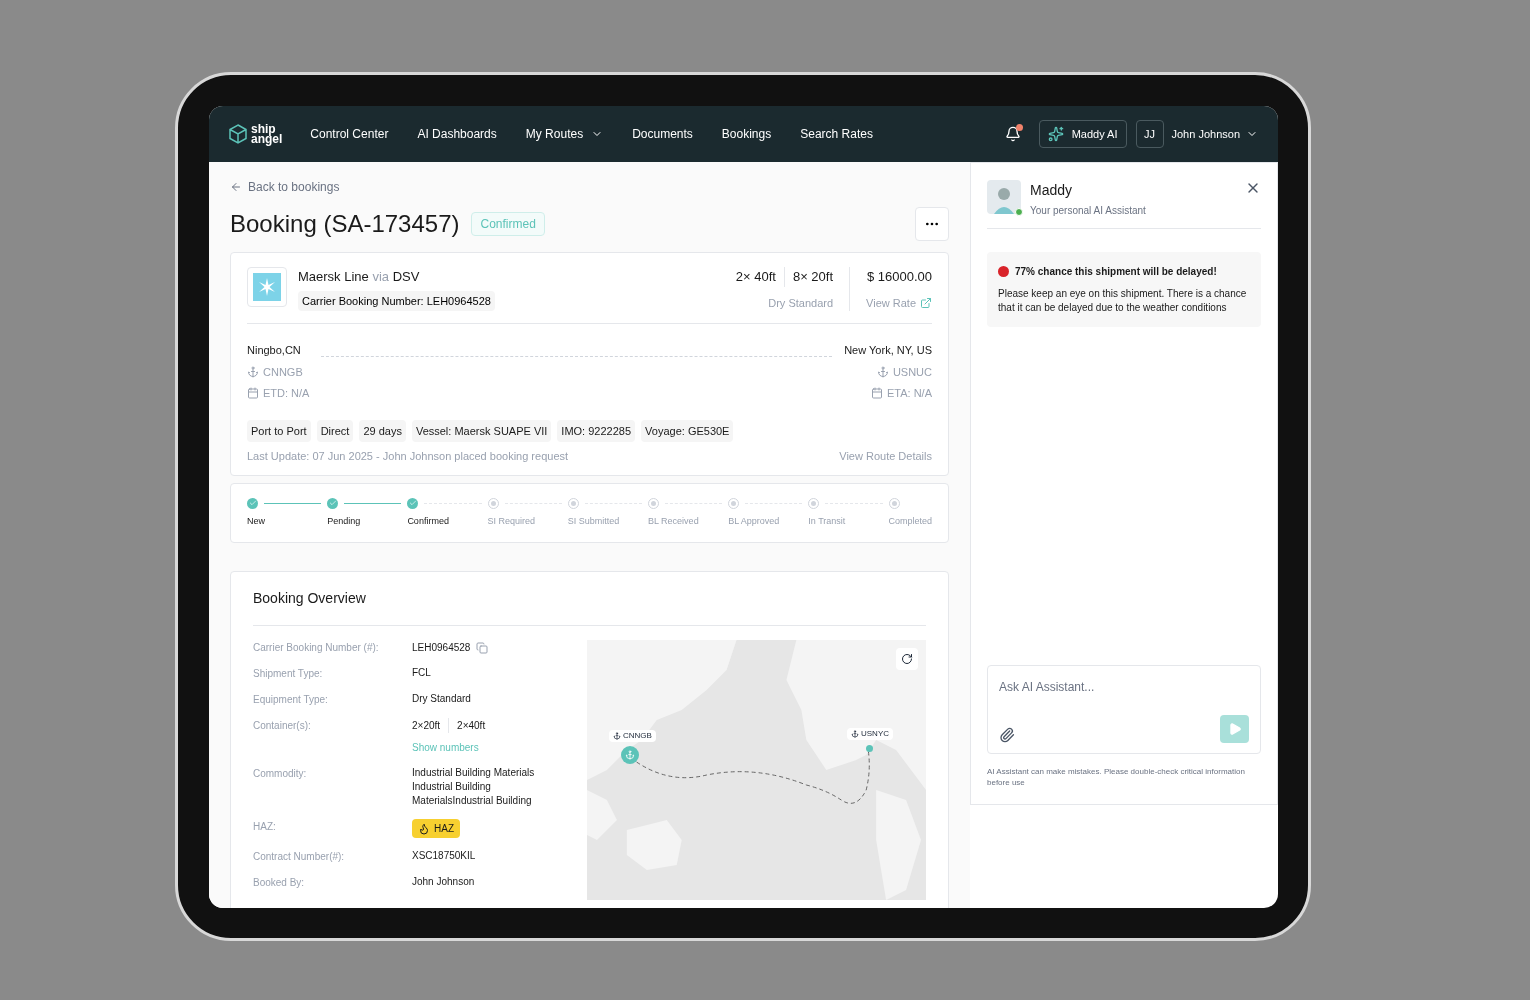 The height and width of the screenshot is (1000, 1530). I want to click on haz-badge: HAZ, so click(436, 828).